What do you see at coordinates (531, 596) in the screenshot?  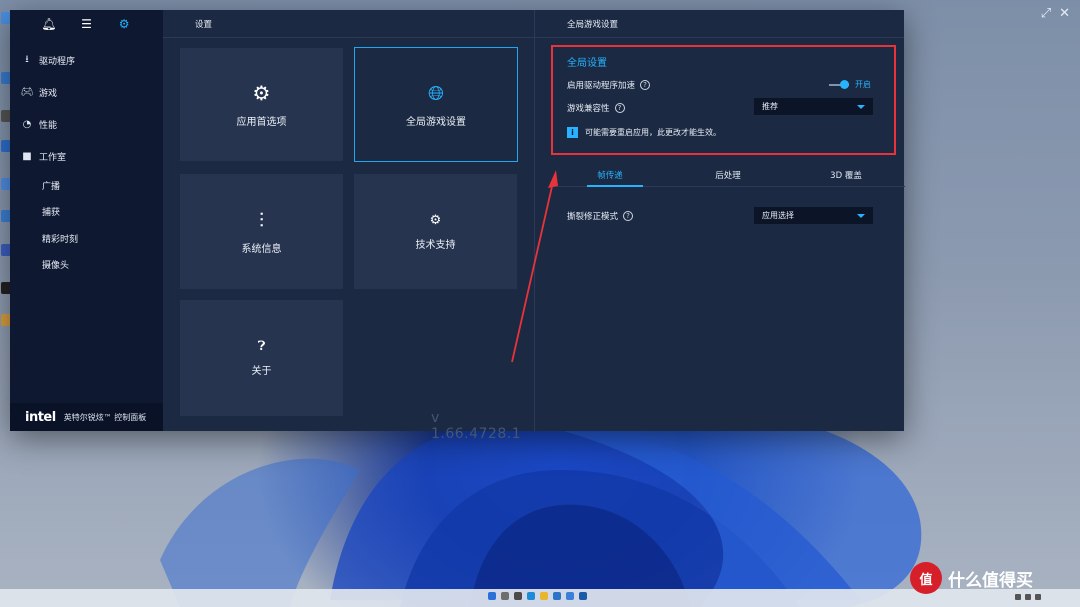 I see `edge-icon` at bounding box center [531, 596].